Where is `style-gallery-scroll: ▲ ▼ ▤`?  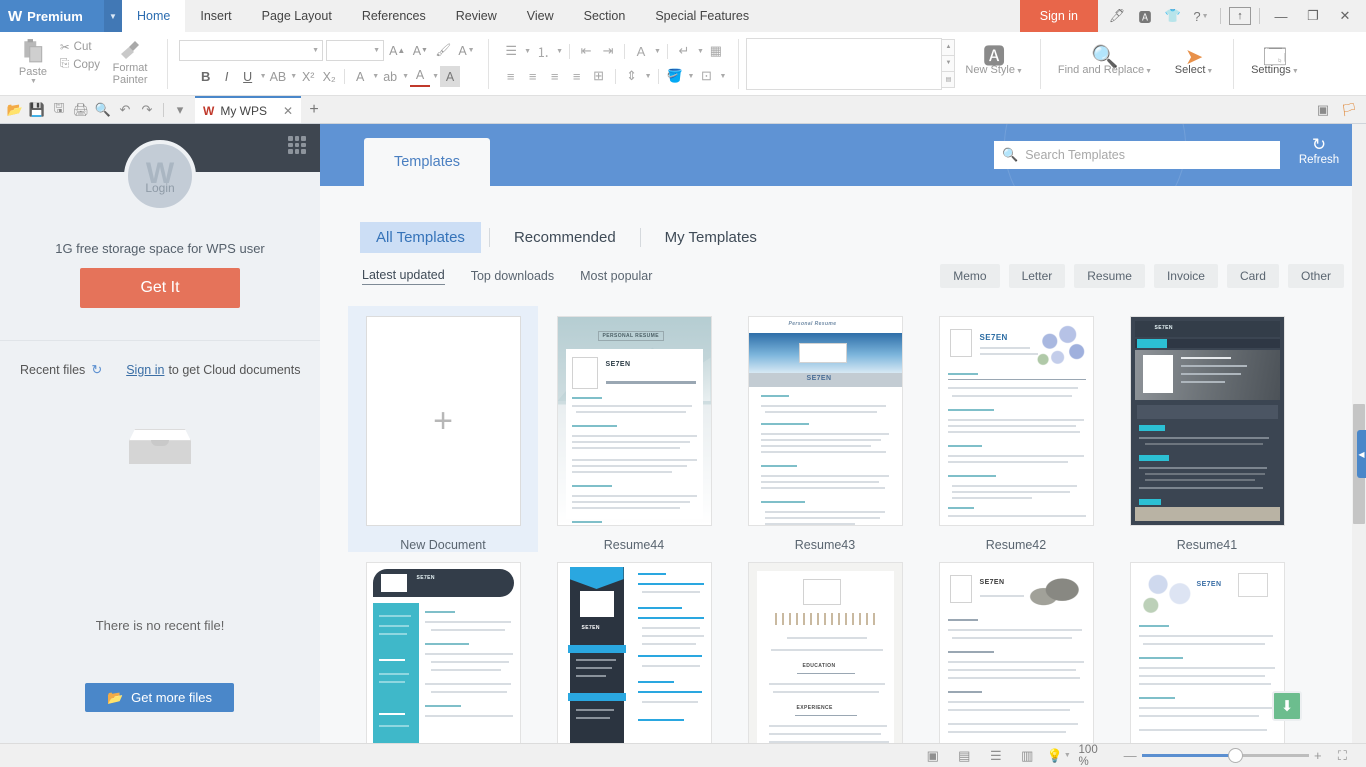 style-gallery-scroll: ▲ ▼ ▤ is located at coordinates (948, 63).